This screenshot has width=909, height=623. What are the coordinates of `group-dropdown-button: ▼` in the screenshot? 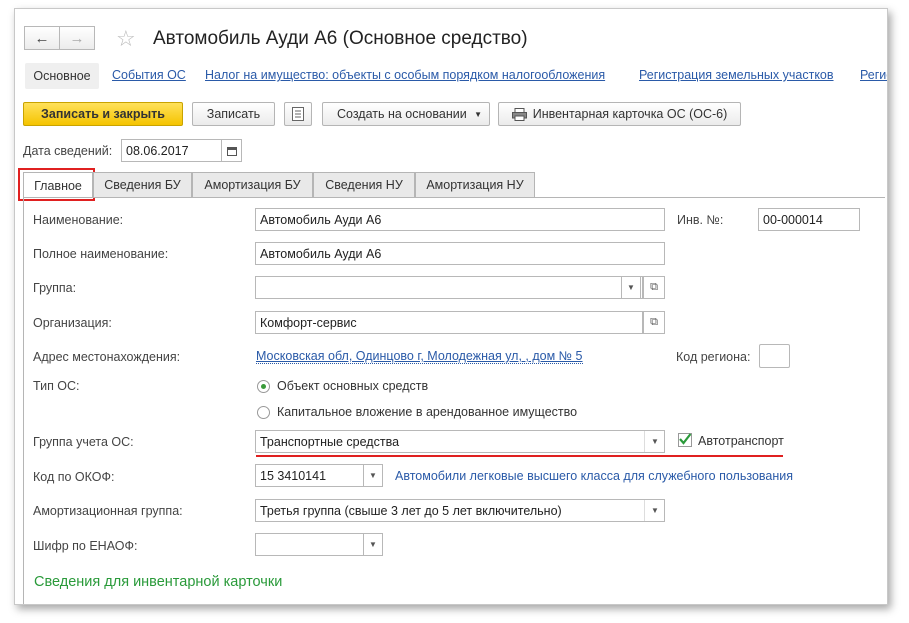 It's located at (631, 287).